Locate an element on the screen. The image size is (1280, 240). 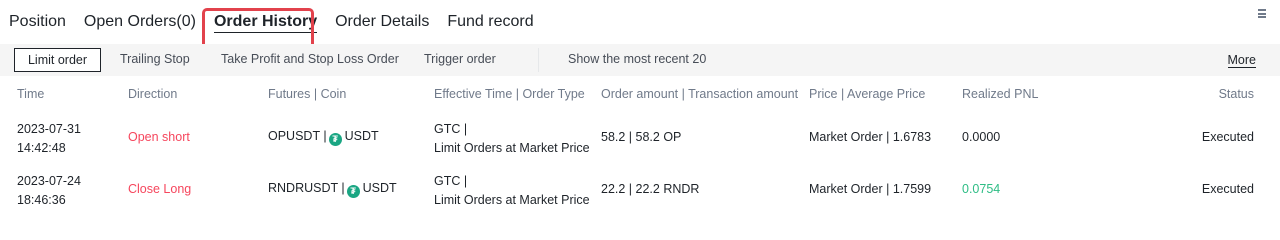
row-futures-coin: RNDRUSDT | ₮ USDT is located at coordinates (332, 188).